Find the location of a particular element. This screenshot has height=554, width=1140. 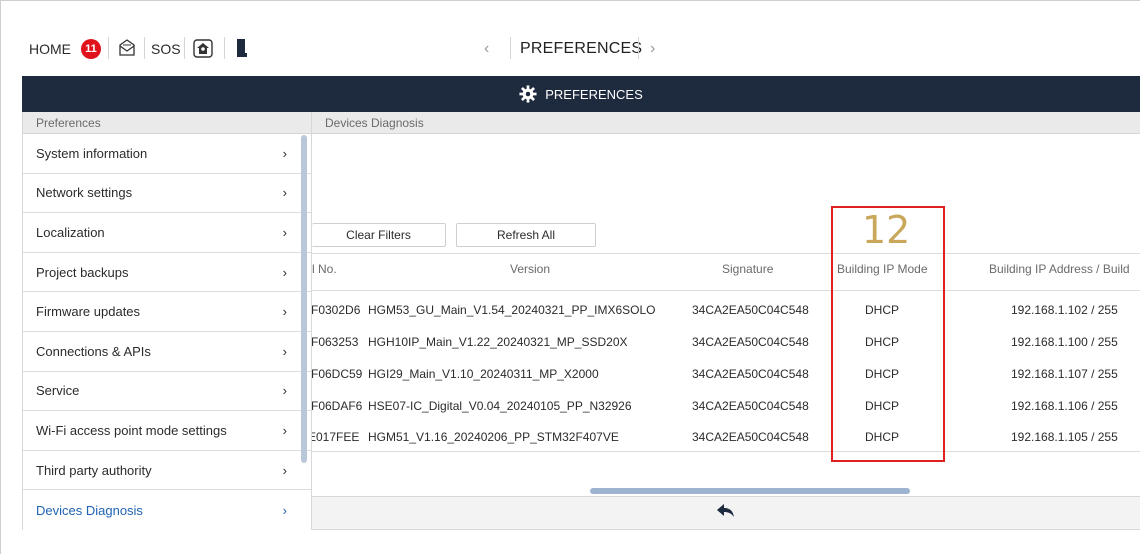

table-horizontal-scrollbar is located at coordinates (750, 491).